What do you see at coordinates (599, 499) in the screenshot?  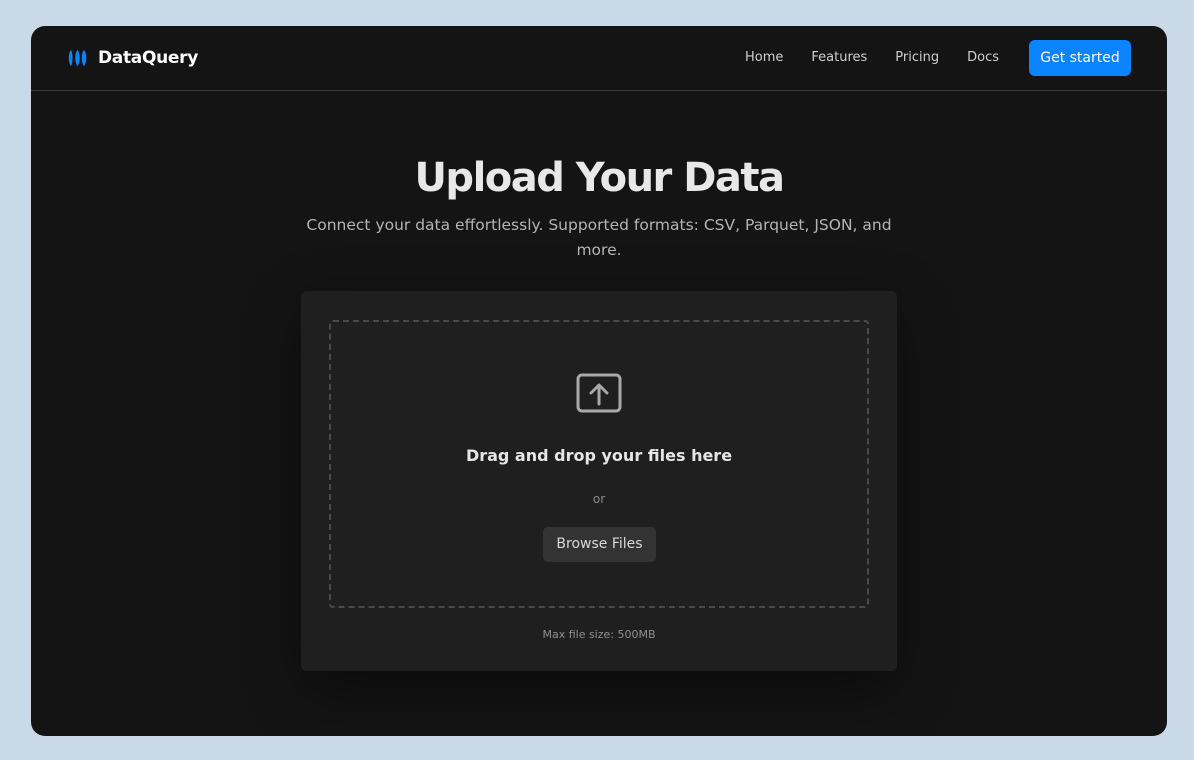 I see `or-separator: or` at bounding box center [599, 499].